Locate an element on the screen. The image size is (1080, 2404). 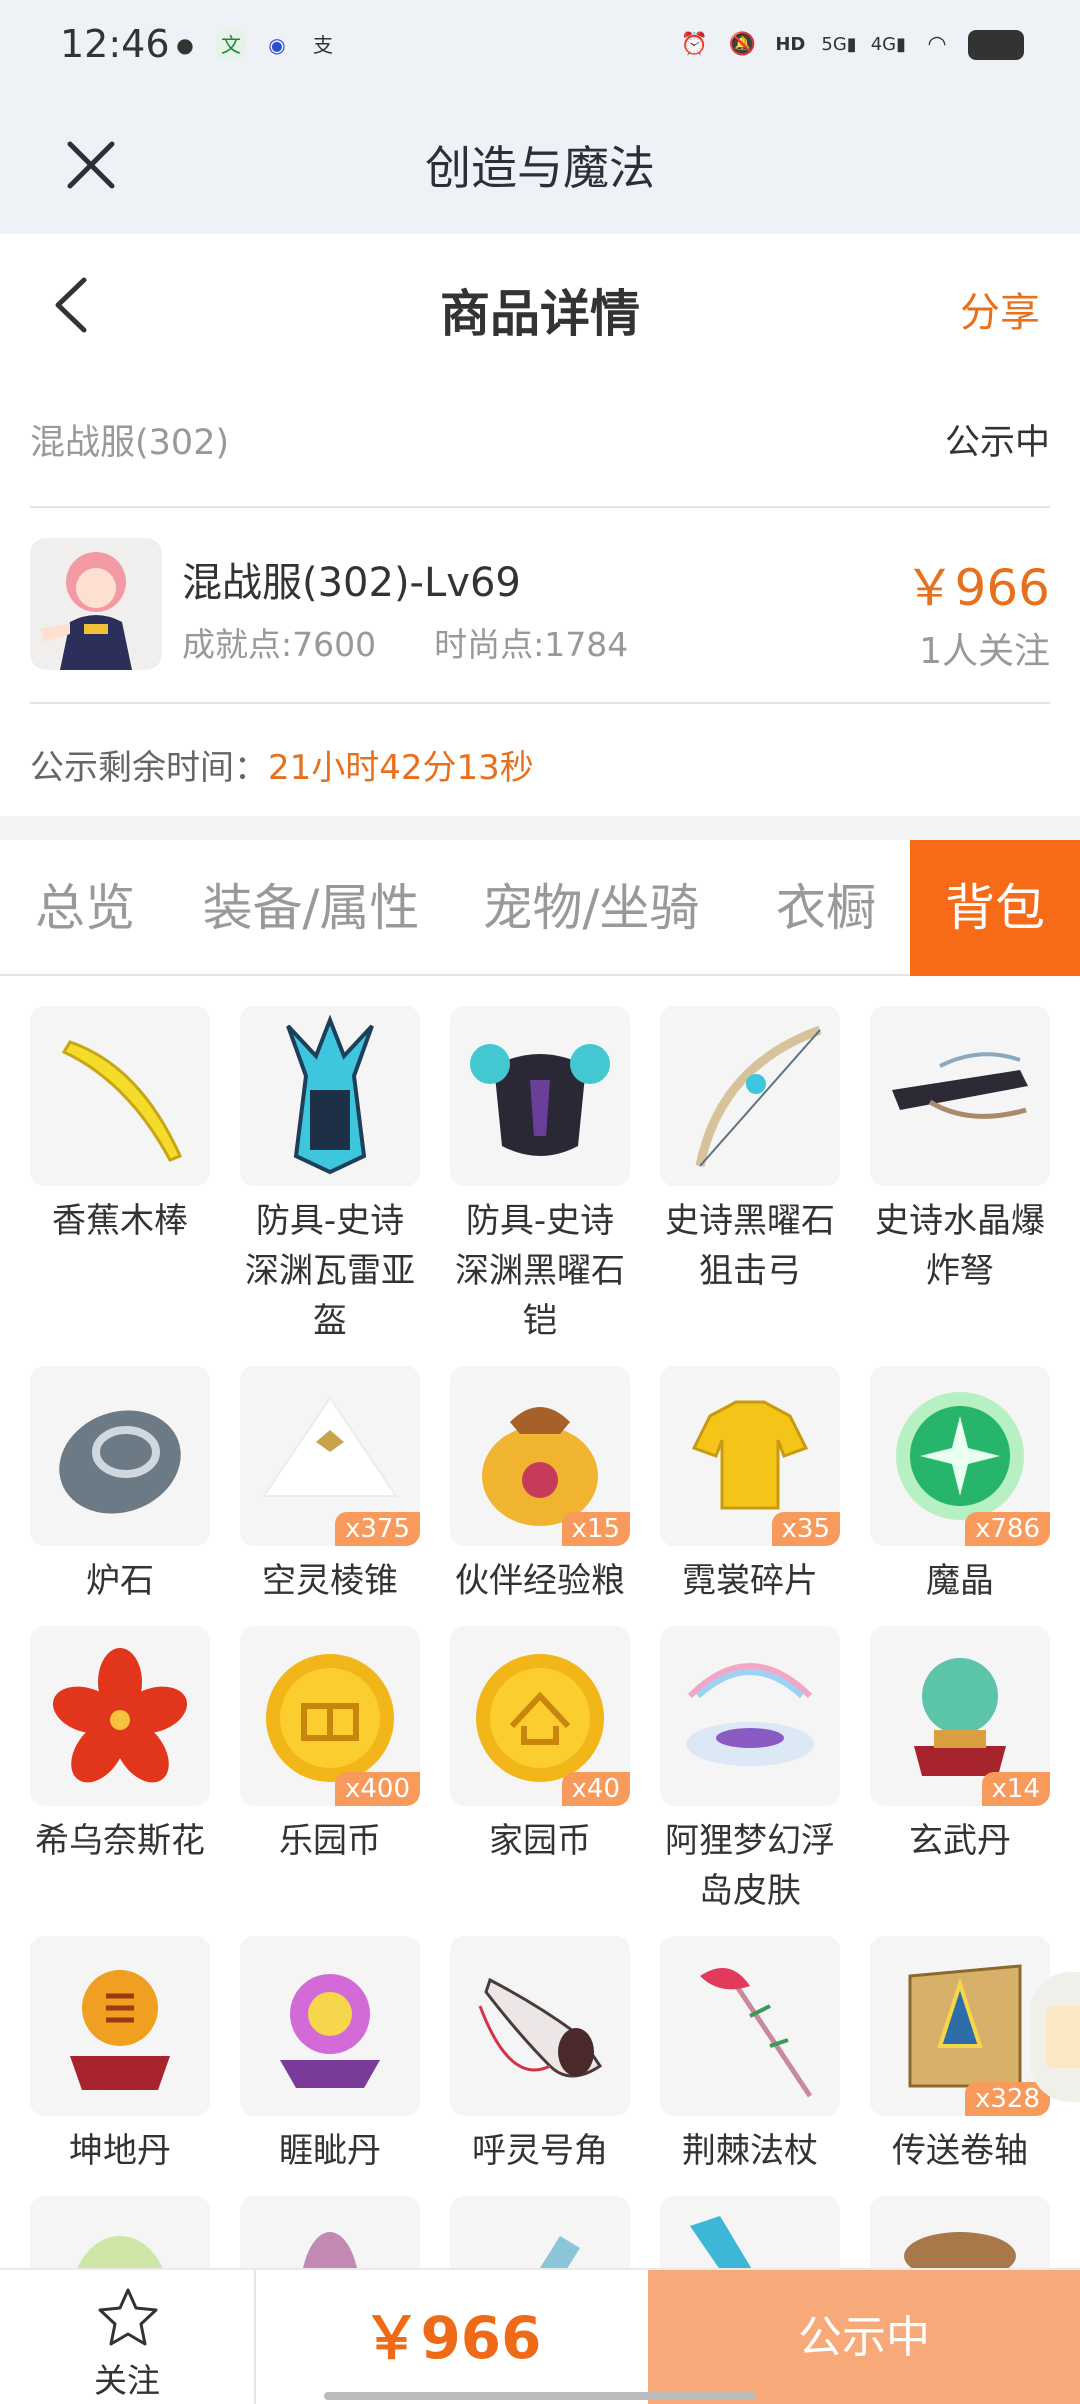
inventory-item: 坤地丹 is located at coordinates (120, 2056).